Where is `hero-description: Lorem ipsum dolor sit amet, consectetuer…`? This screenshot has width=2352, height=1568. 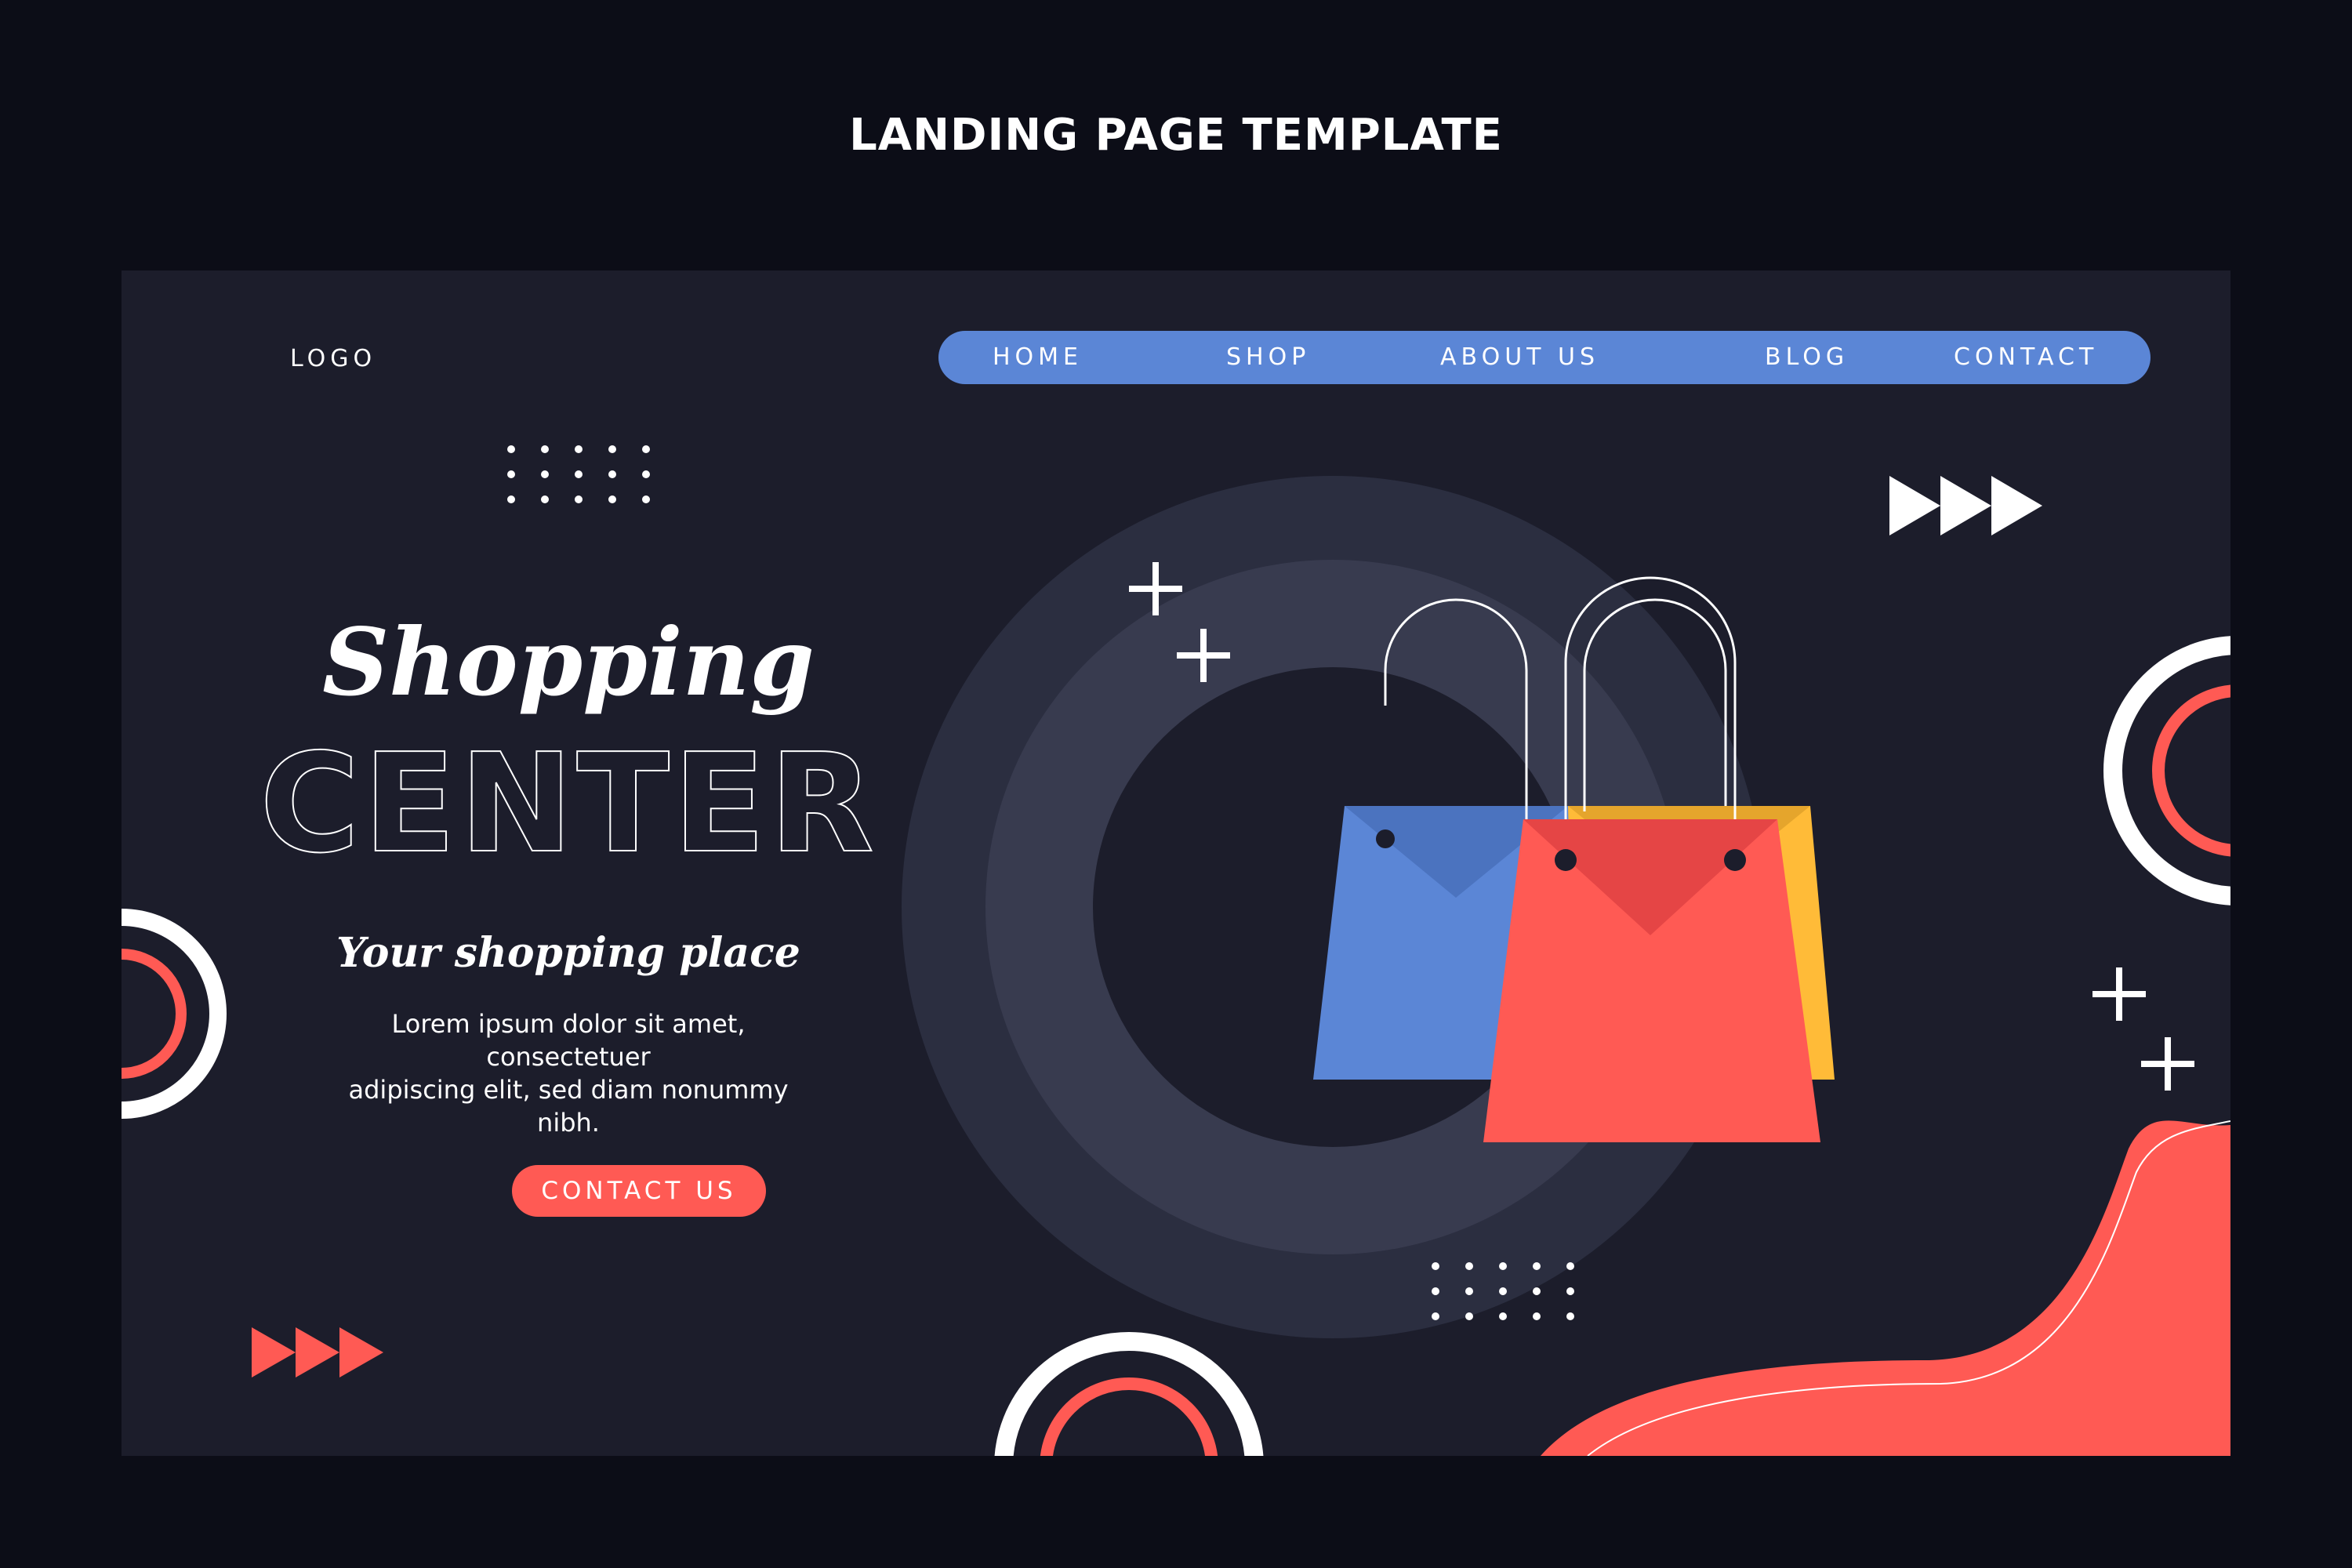 hero-description: Lorem ipsum dolor sit amet, consectetuer… is located at coordinates (568, 1073).